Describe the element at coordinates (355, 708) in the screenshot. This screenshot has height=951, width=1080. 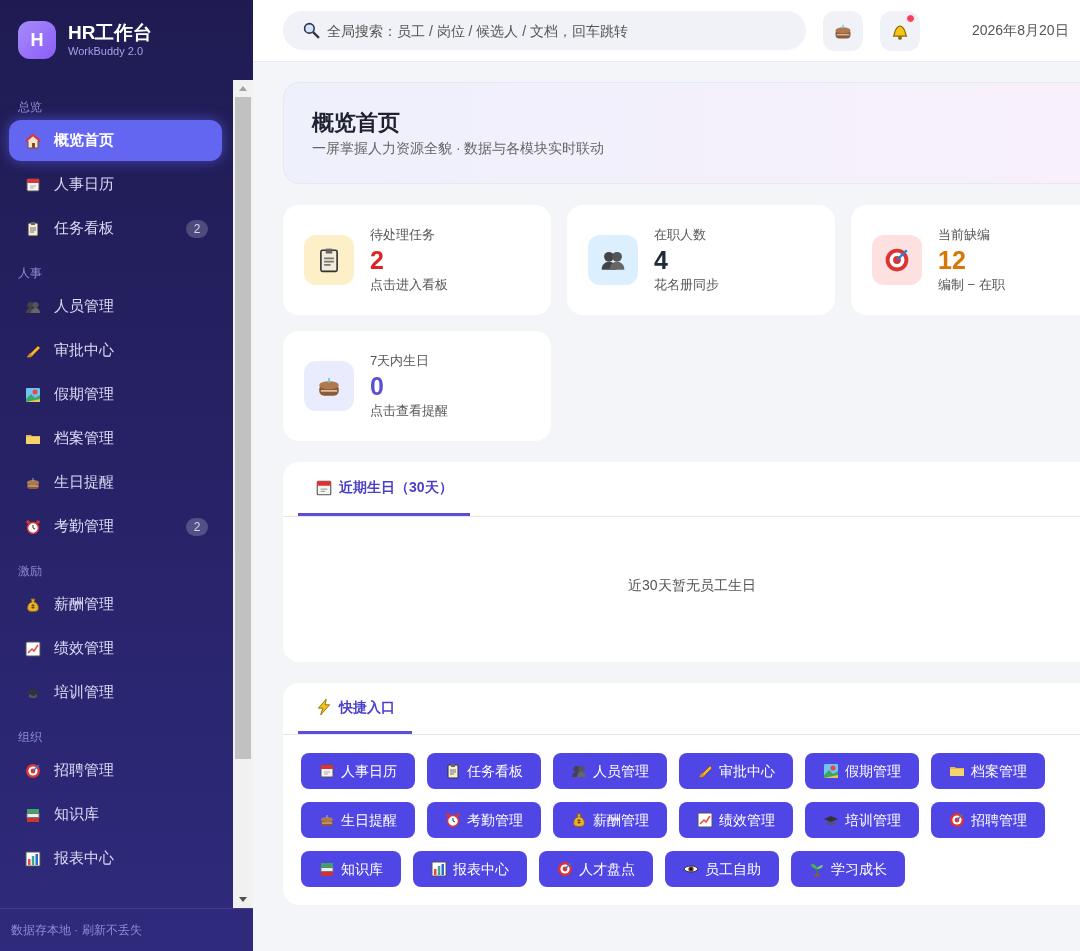
I see `panel-tab: 快捷入口` at that location.